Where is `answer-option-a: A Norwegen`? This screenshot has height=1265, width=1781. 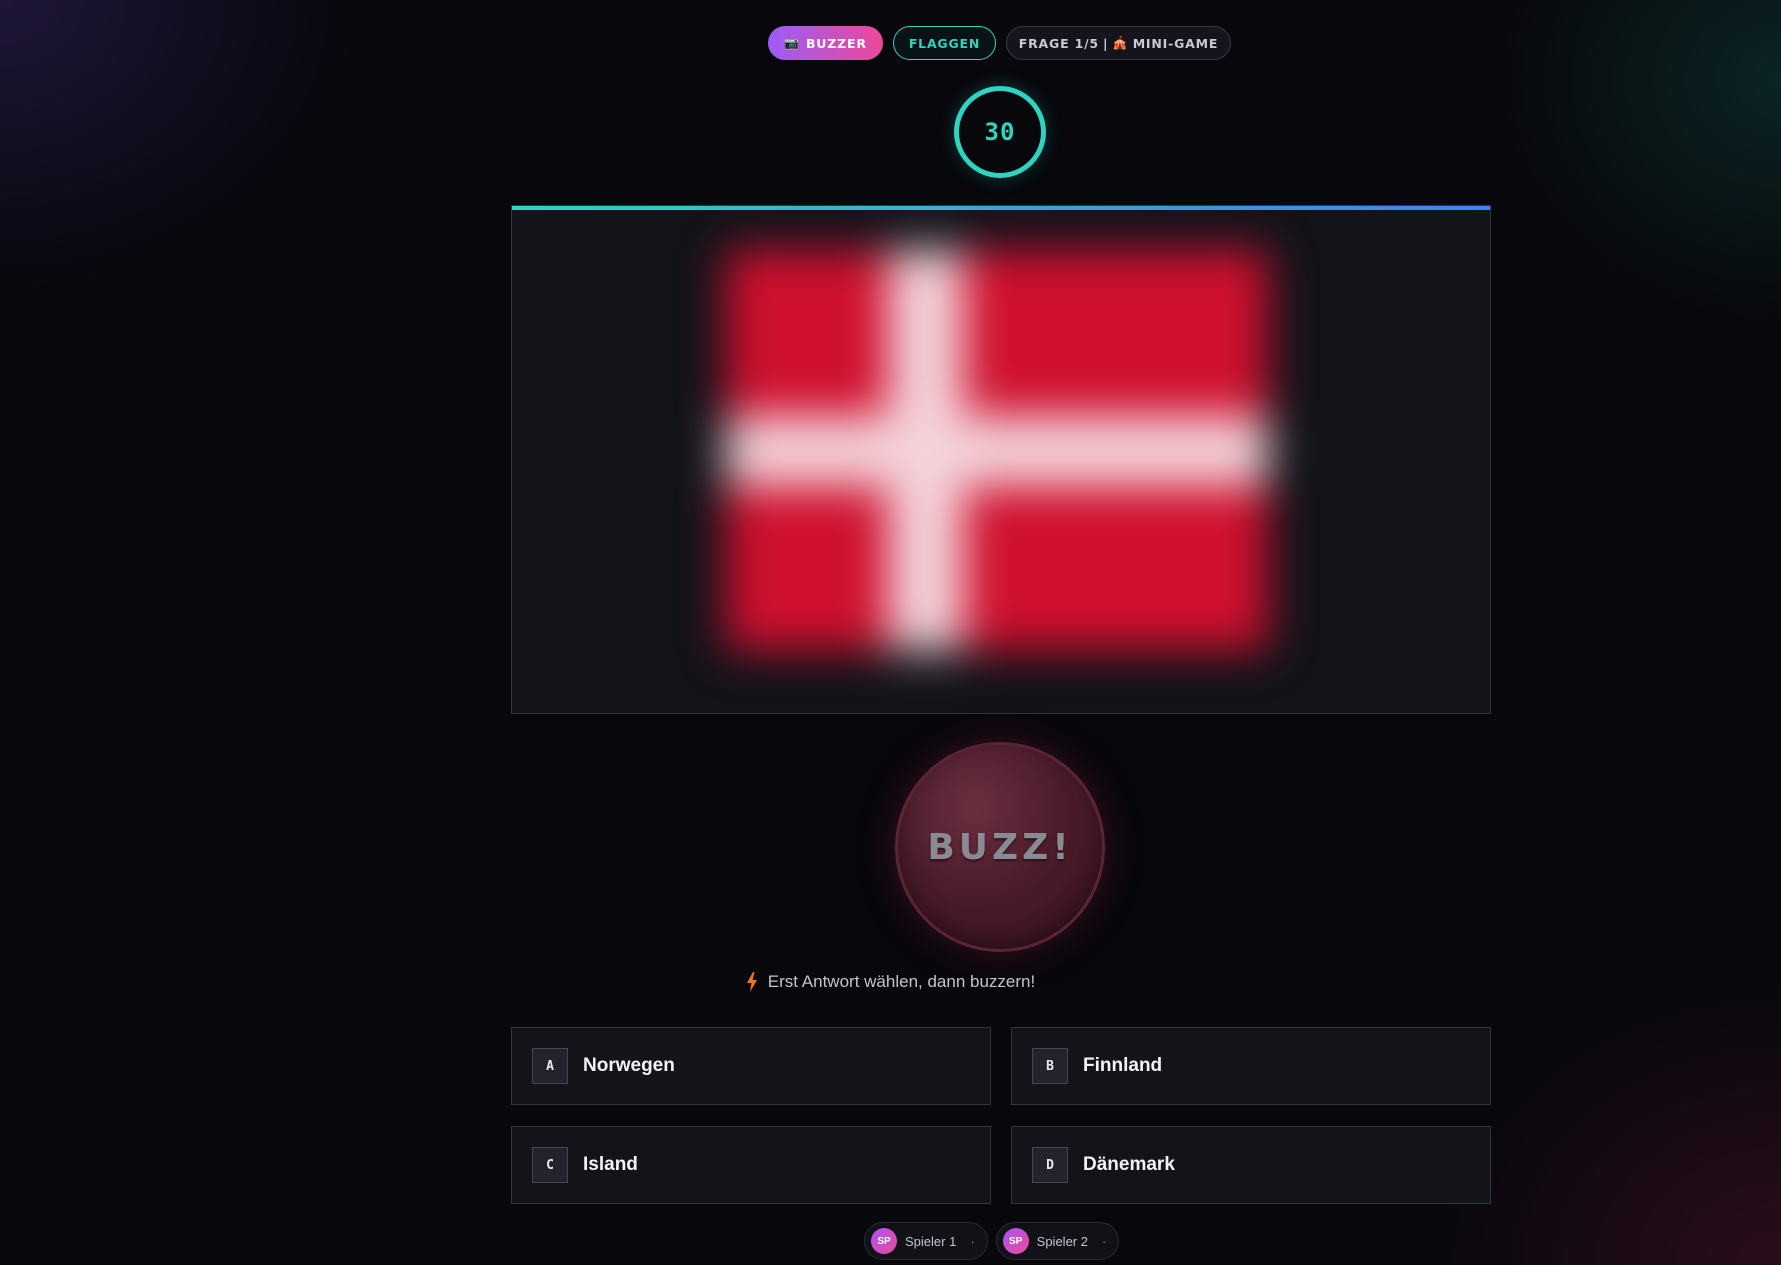
answer-option-a: A Norwegen is located at coordinates (751, 1066).